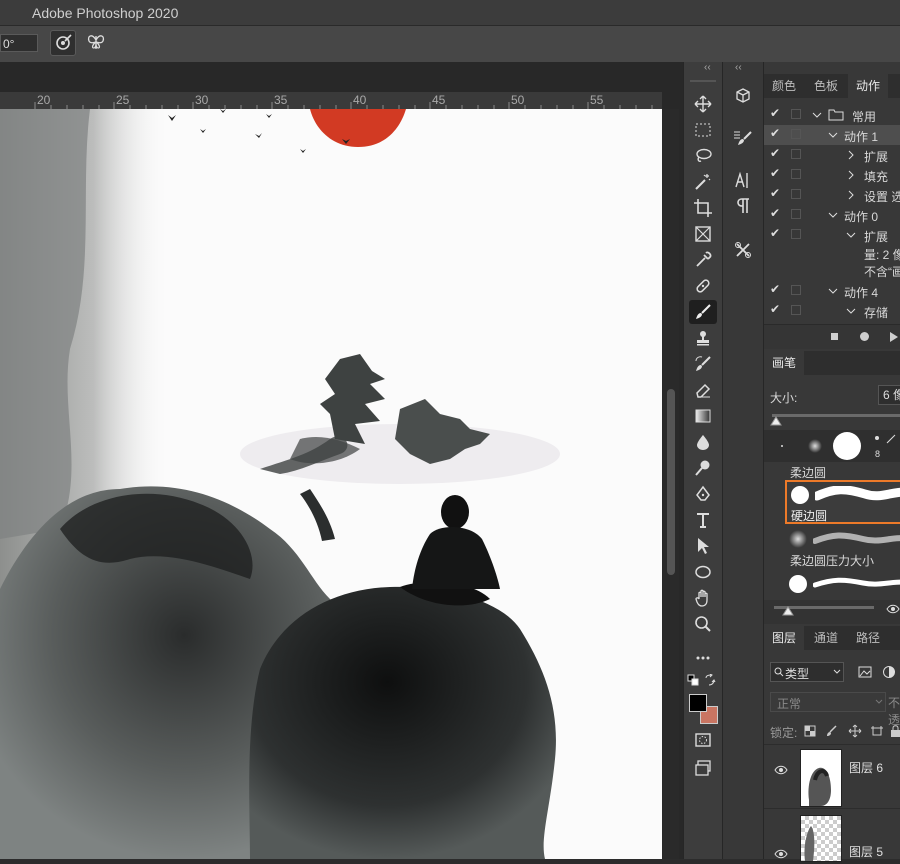 This screenshot has width=900, height=864. I want to click on action-row-selected: ✔ 动作 1, so click(832, 135).